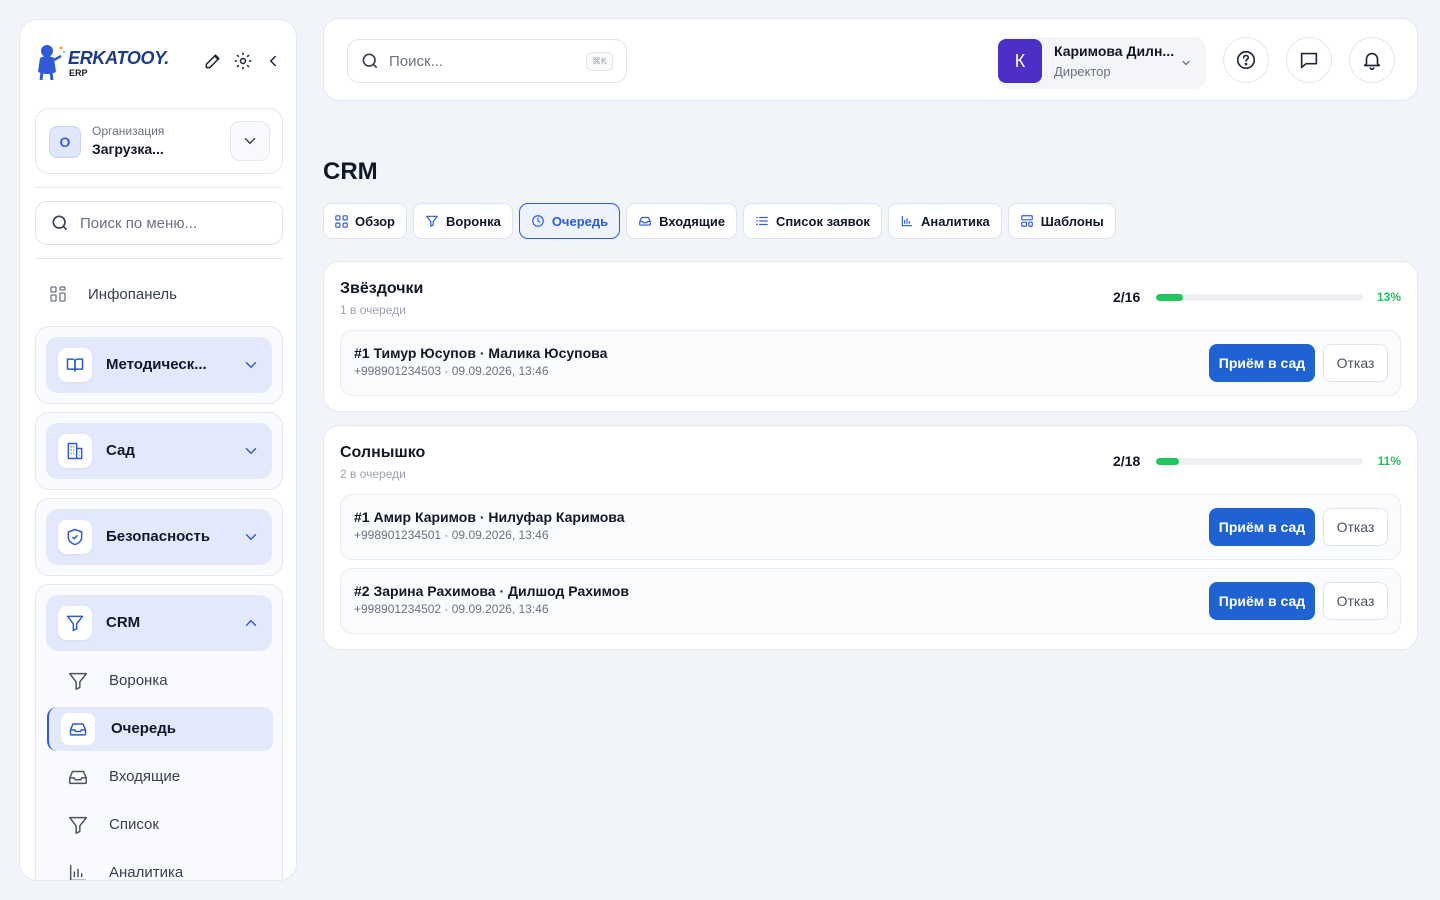 This screenshot has width=1440, height=900. I want to click on tab-label: Обзор, so click(375, 221).